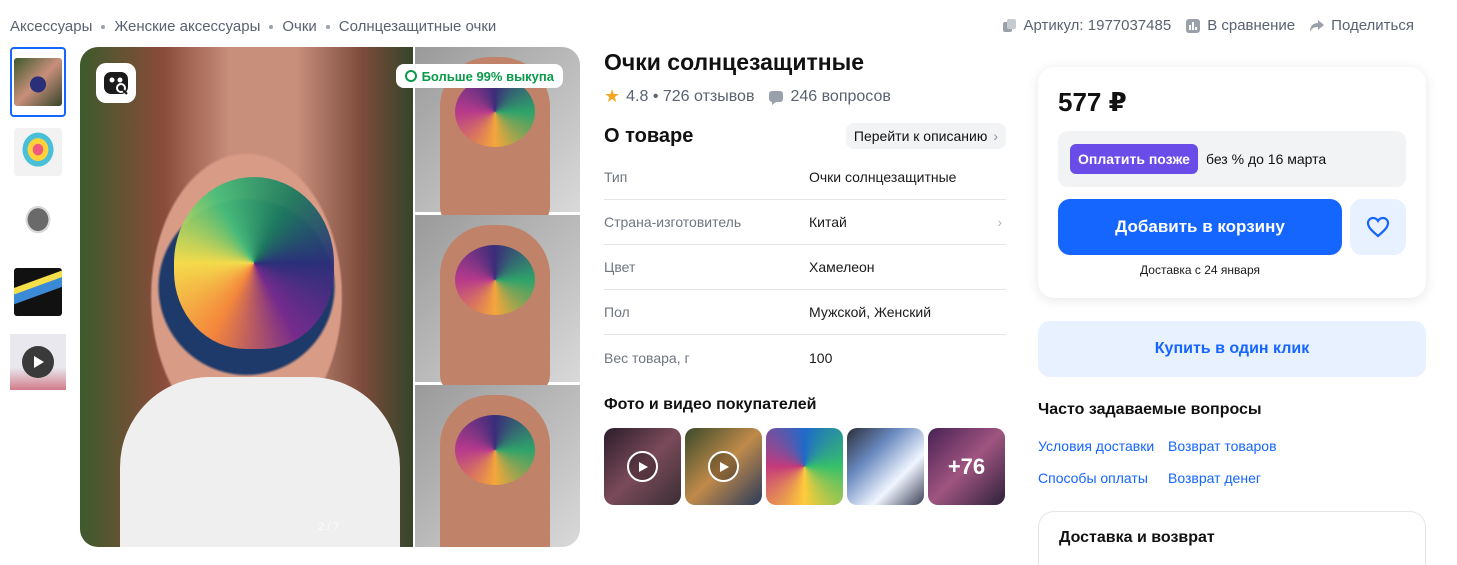  I want to click on image-counter: 2 / 7, so click(329, 527).